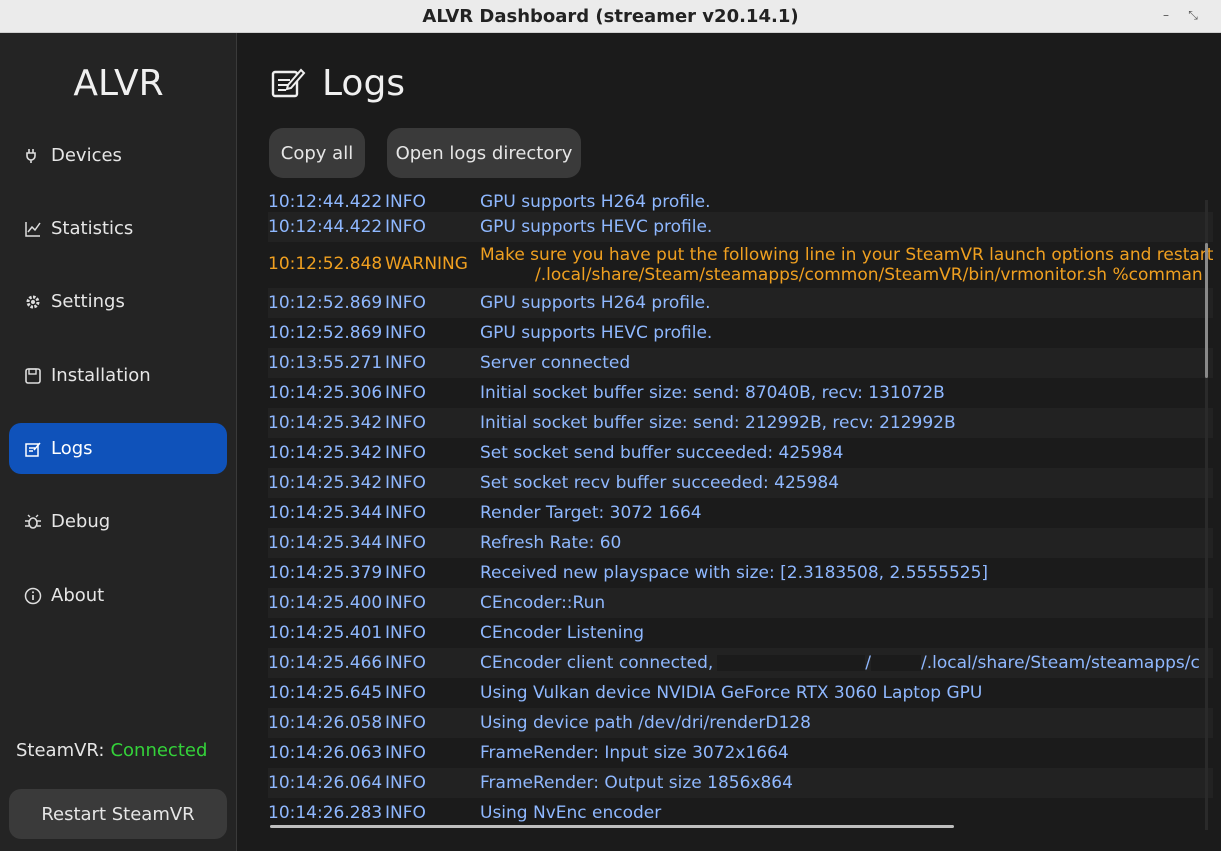 The image size is (1221, 851). Describe the element at coordinates (484, 153) in the screenshot. I see `open-logs-directory-button: Open logs directory` at that location.